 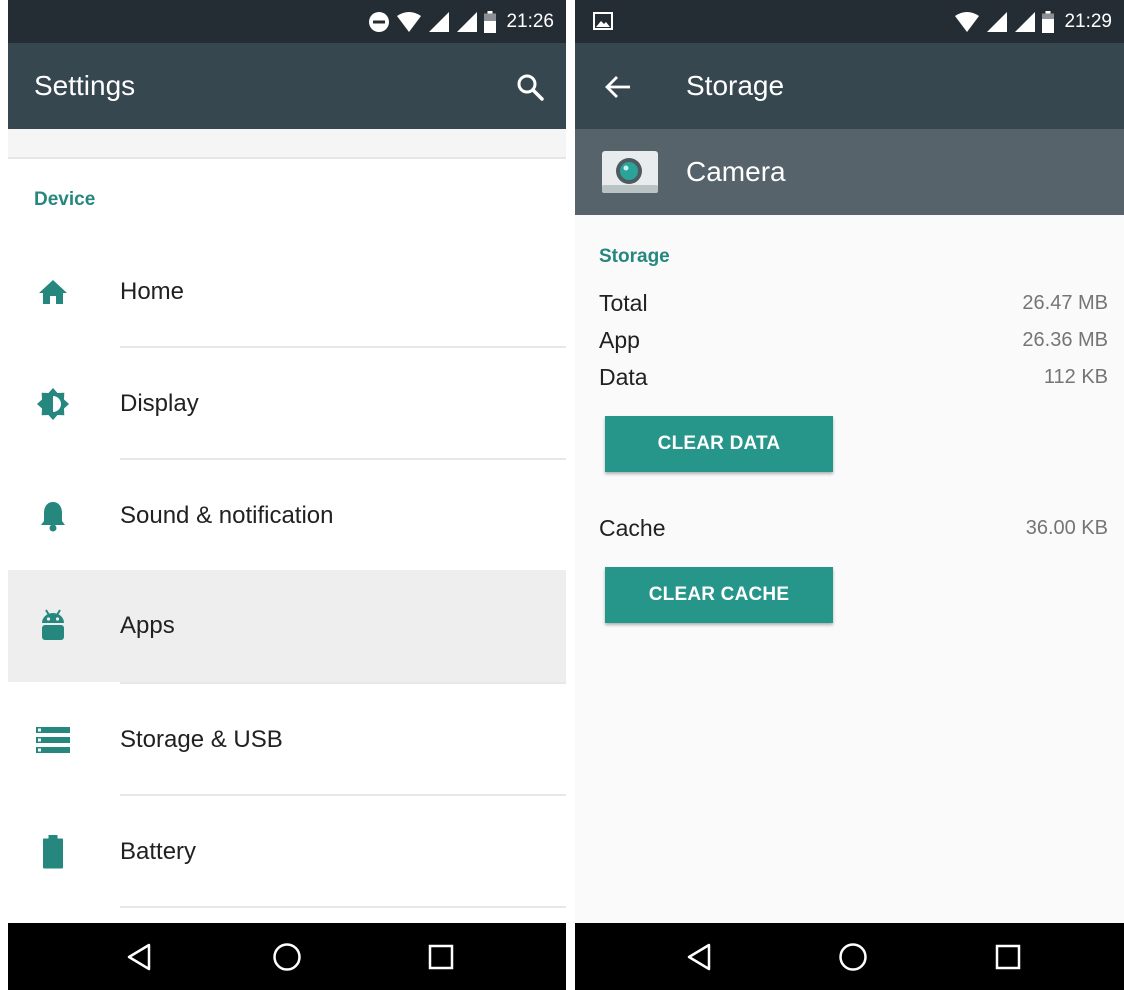 What do you see at coordinates (287, 740) in the screenshot?
I see `settings-item-storage: Storage & USB` at bounding box center [287, 740].